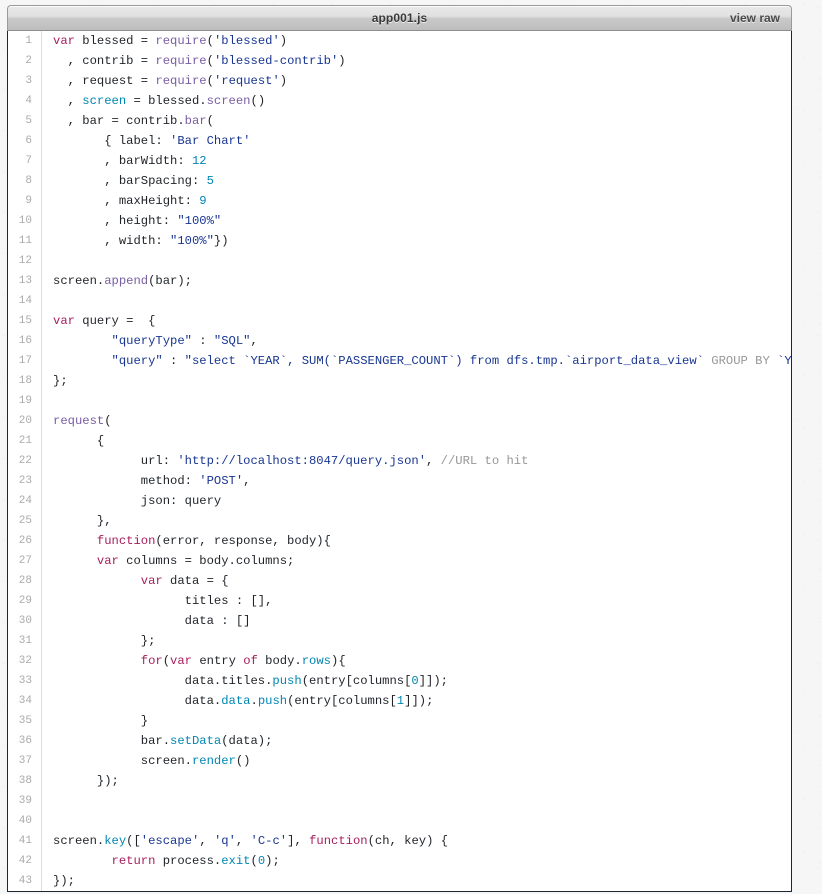 The width and height of the screenshot is (822, 894). Describe the element at coordinates (126, 481) in the screenshot. I see `code-token: method:` at that location.